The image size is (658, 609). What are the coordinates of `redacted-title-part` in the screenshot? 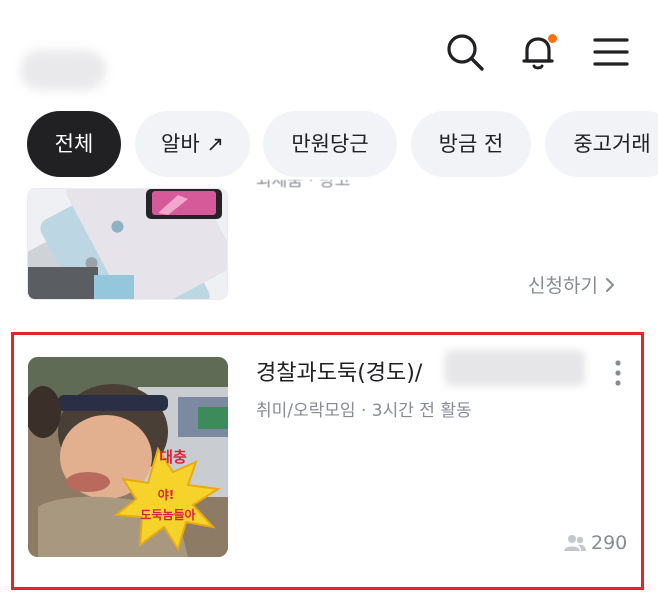 It's located at (515, 368).